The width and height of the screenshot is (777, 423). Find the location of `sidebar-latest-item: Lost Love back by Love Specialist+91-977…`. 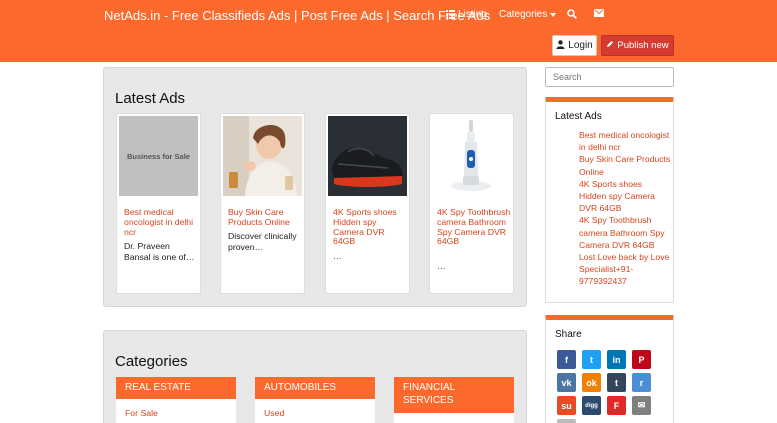

sidebar-latest-item: Lost Love back by Love Specialist+91-977… is located at coordinates (625, 269).